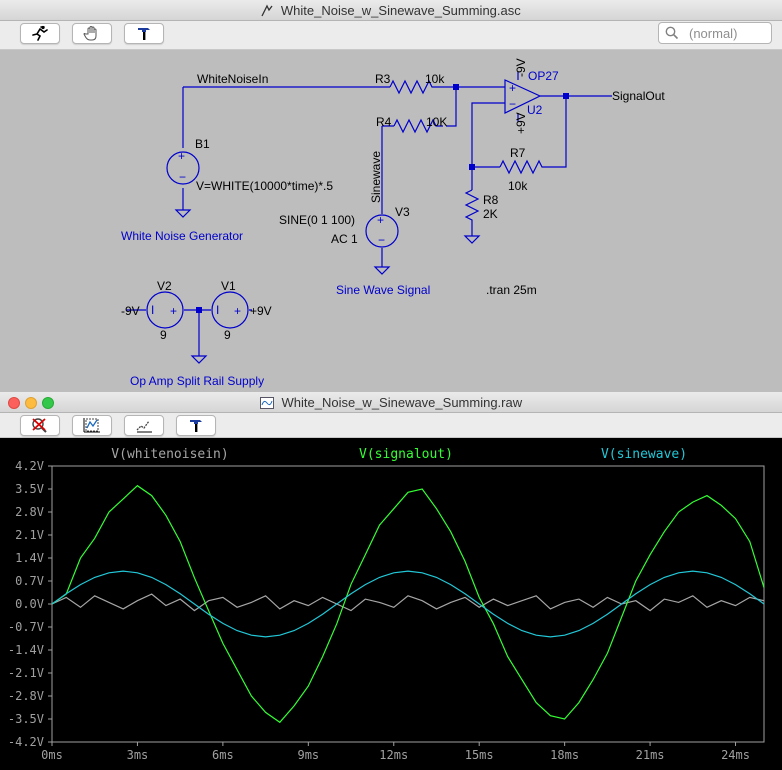 The image size is (782, 770). What do you see at coordinates (521, 67) in the screenshot?
I see `opamp-neg-supply-label: -9V` at bounding box center [521, 67].